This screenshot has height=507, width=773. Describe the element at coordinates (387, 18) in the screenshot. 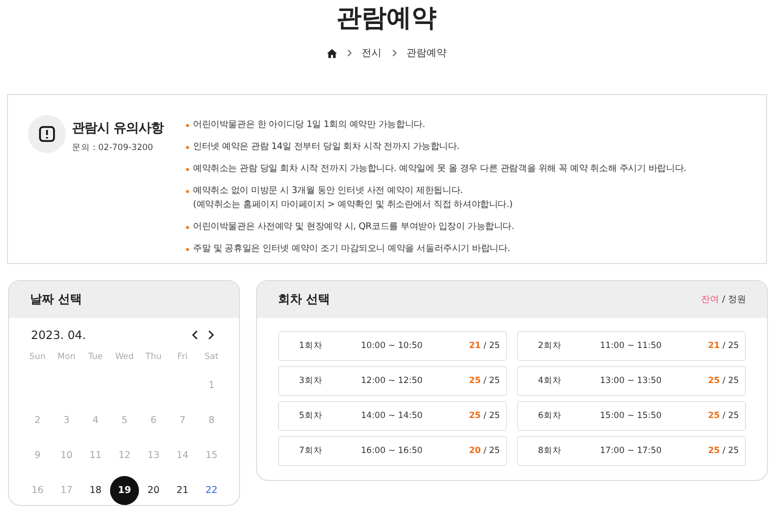

I see `page-title: 관람예약` at that location.